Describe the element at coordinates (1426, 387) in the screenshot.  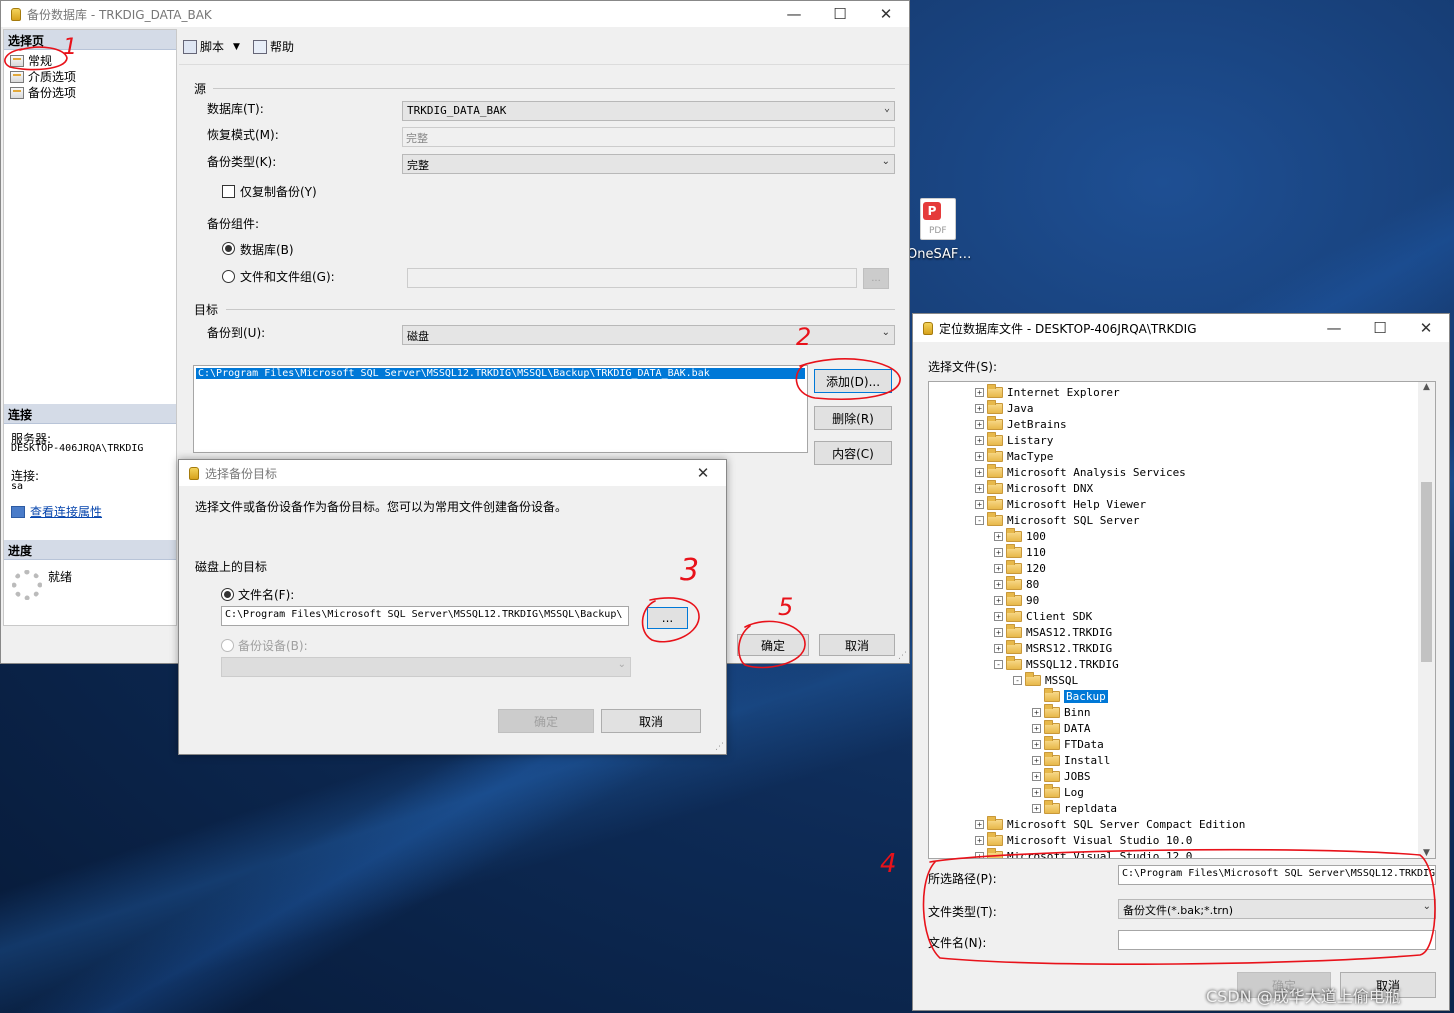
I see `scroll-up-icon: ▲` at that location.